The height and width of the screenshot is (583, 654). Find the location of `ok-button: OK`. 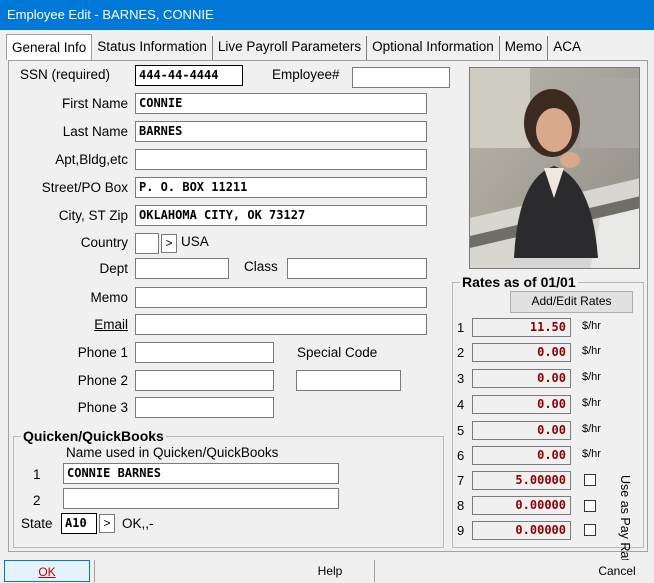

ok-button: OK is located at coordinates (47, 571).